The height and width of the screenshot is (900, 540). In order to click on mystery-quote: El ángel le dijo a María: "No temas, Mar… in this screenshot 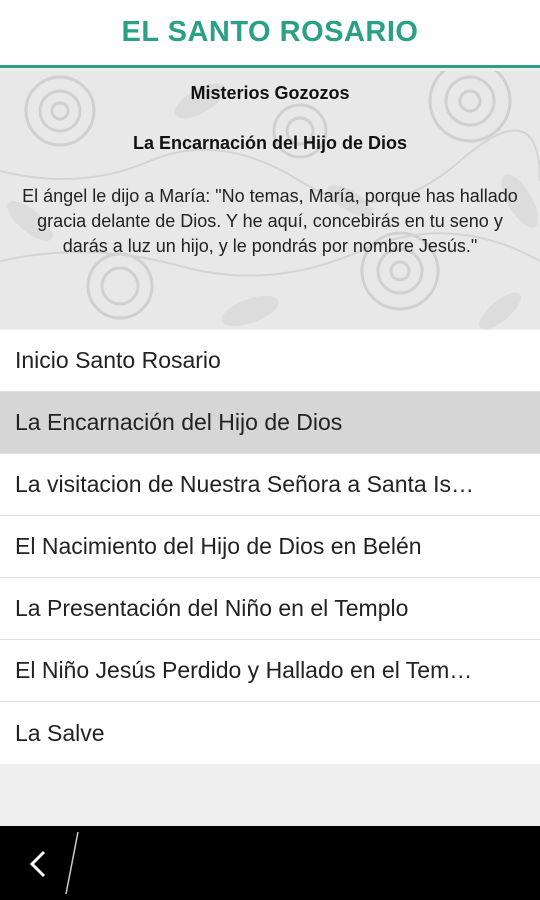, I will do `click(270, 221)`.